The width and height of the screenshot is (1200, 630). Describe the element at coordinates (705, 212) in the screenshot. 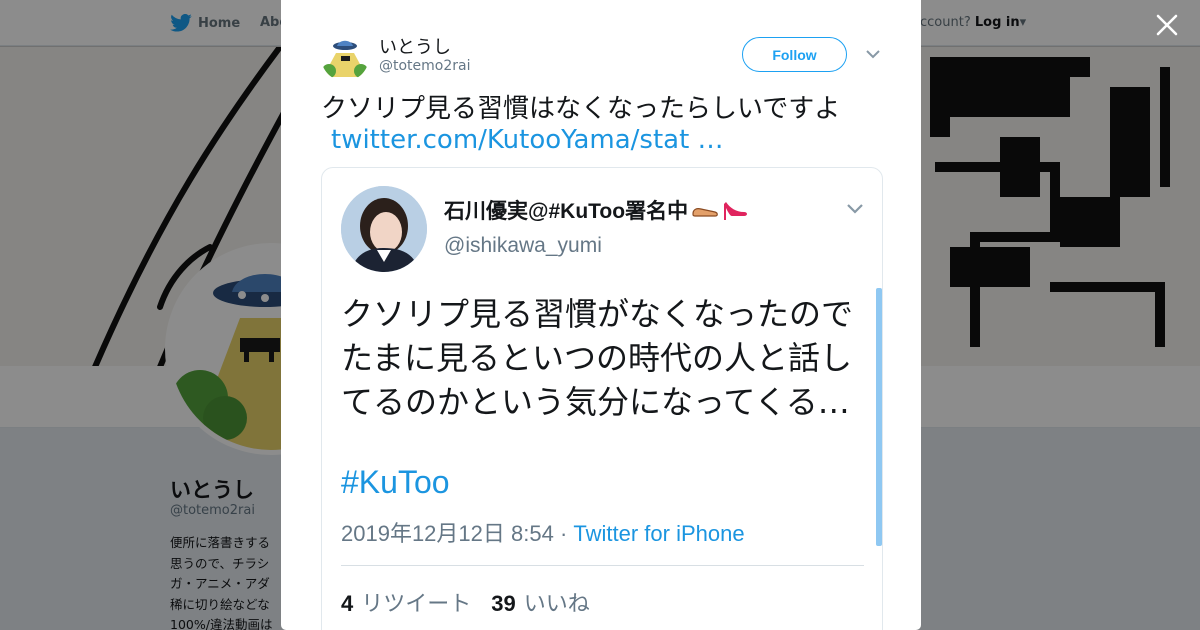

I see `shoe-icon` at that location.